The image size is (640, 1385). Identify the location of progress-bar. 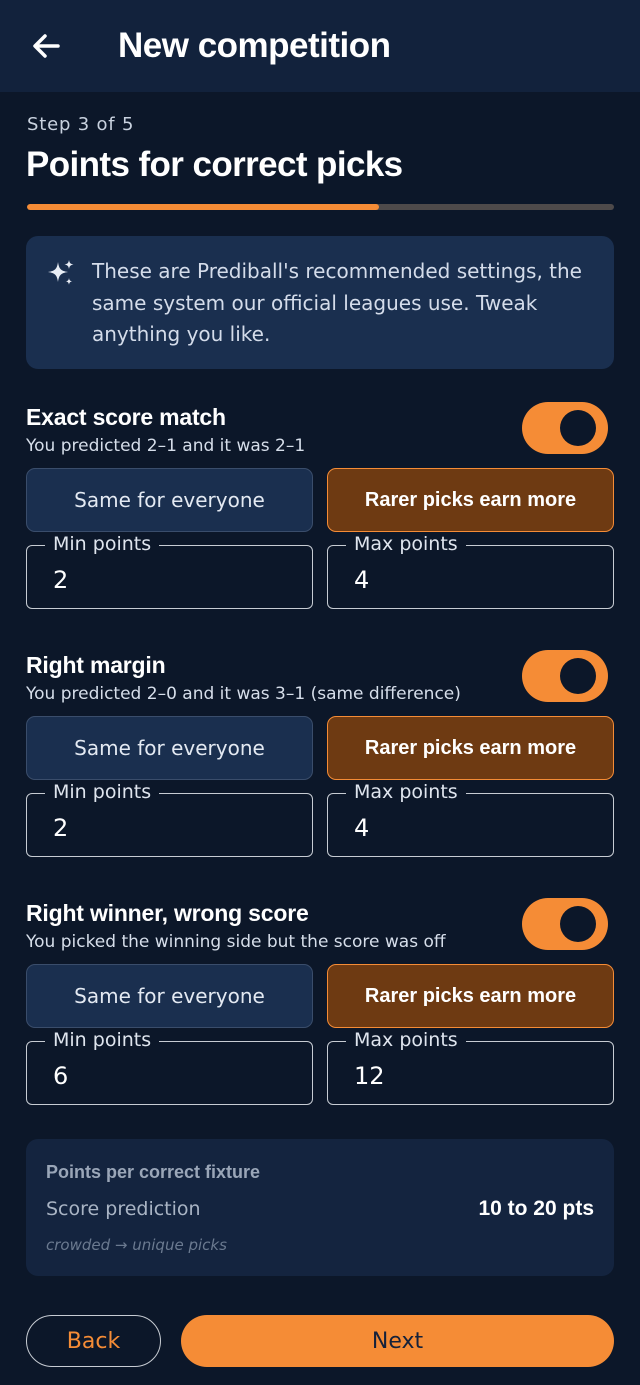
(320, 207).